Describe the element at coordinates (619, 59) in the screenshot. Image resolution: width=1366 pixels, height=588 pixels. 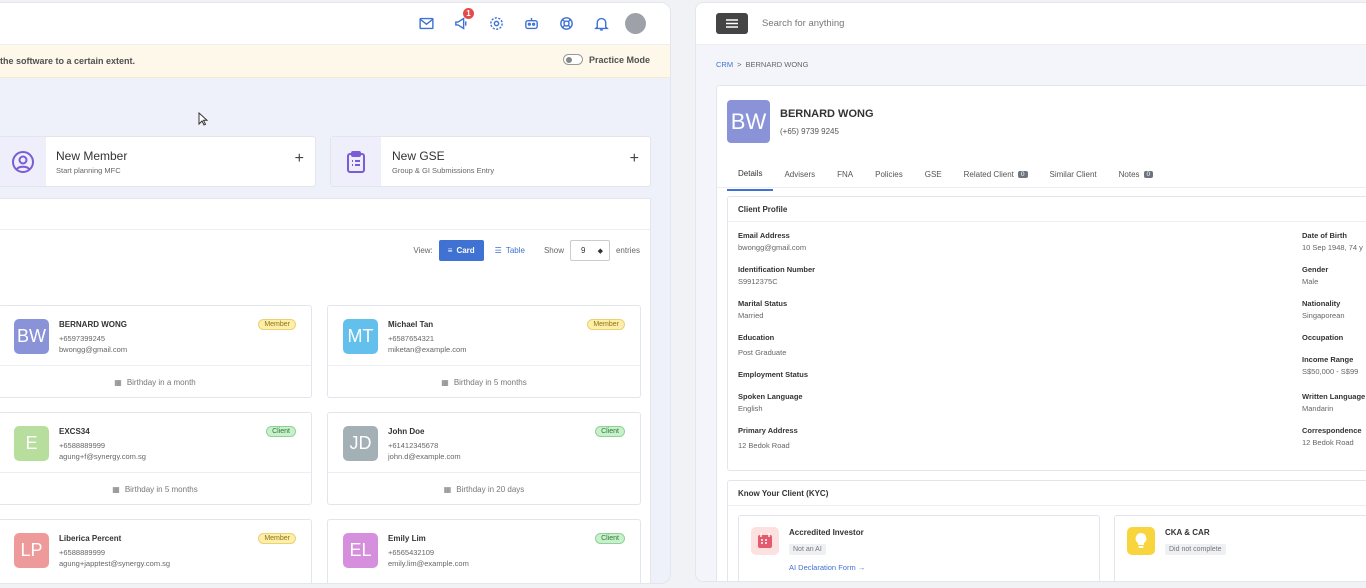
I see `practice-mode-label: Practice Mode` at that location.